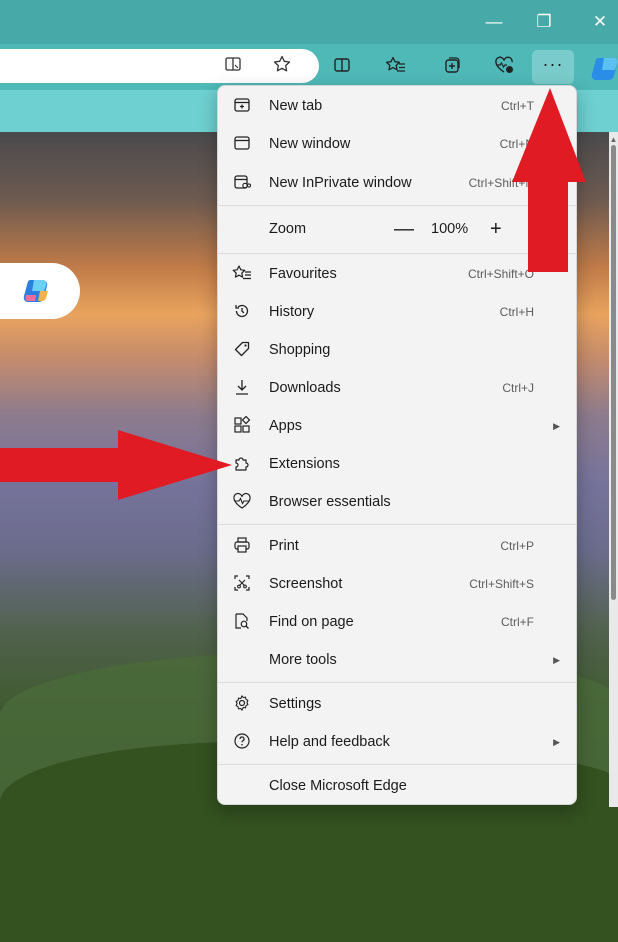  What do you see at coordinates (233, 66) in the screenshot?
I see `reader-mode-icon` at bounding box center [233, 66].